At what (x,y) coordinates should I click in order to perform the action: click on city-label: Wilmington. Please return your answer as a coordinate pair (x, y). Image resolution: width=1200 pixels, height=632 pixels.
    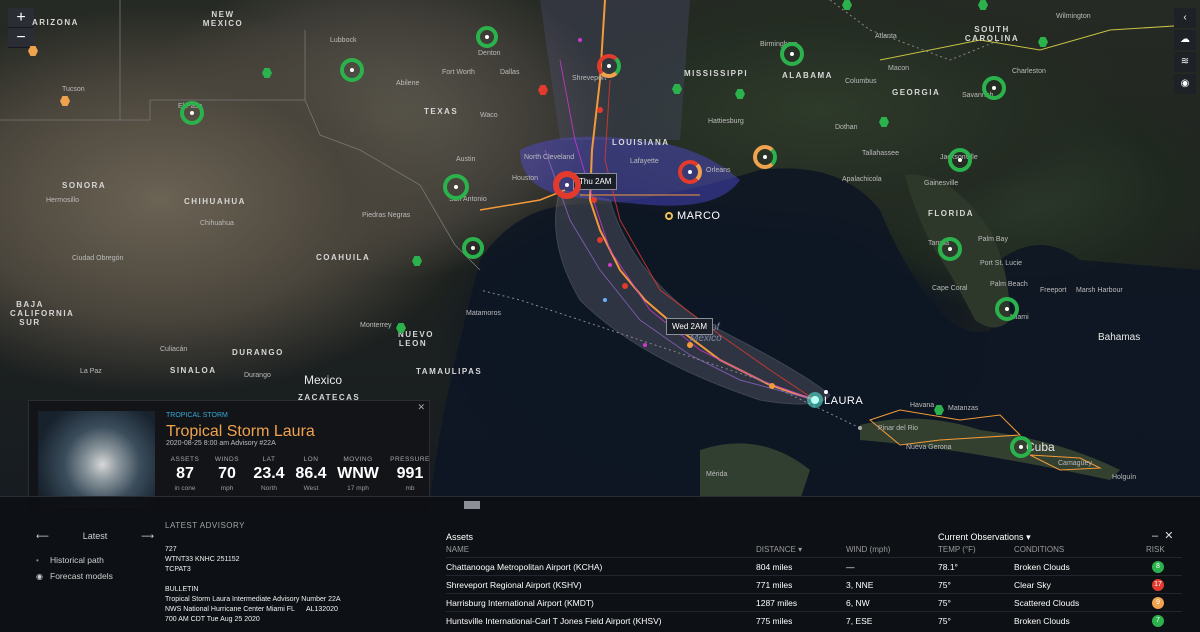
    Looking at the image, I should click on (1073, 16).